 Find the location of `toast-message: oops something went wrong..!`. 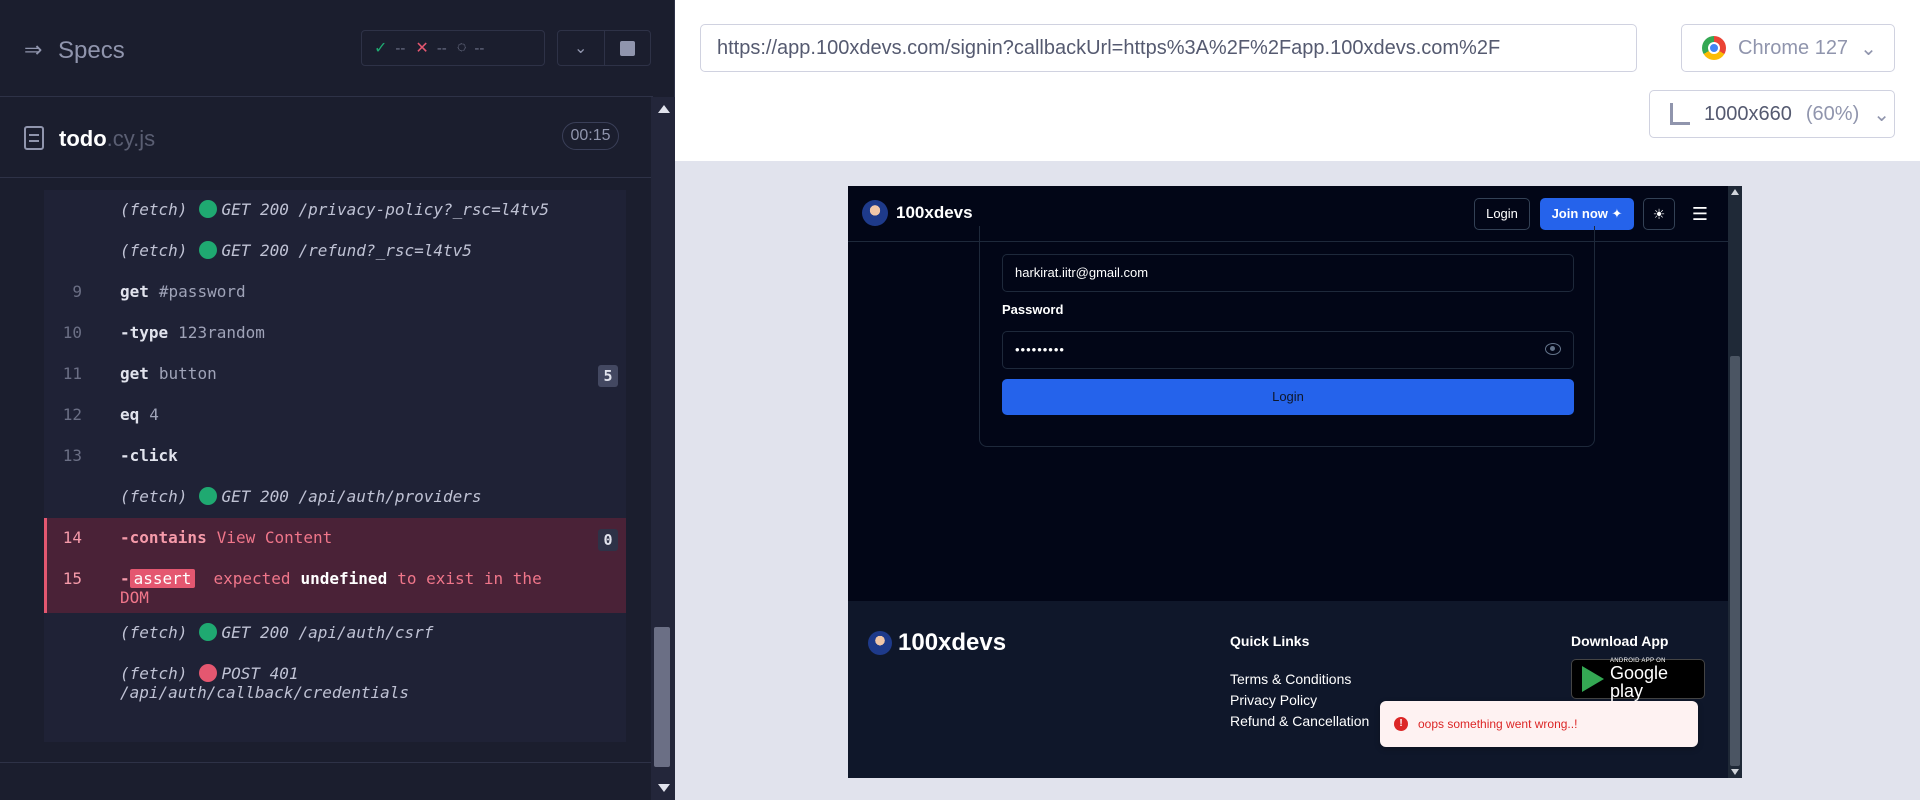

toast-message: oops something went wrong..! is located at coordinates (1498, 724).